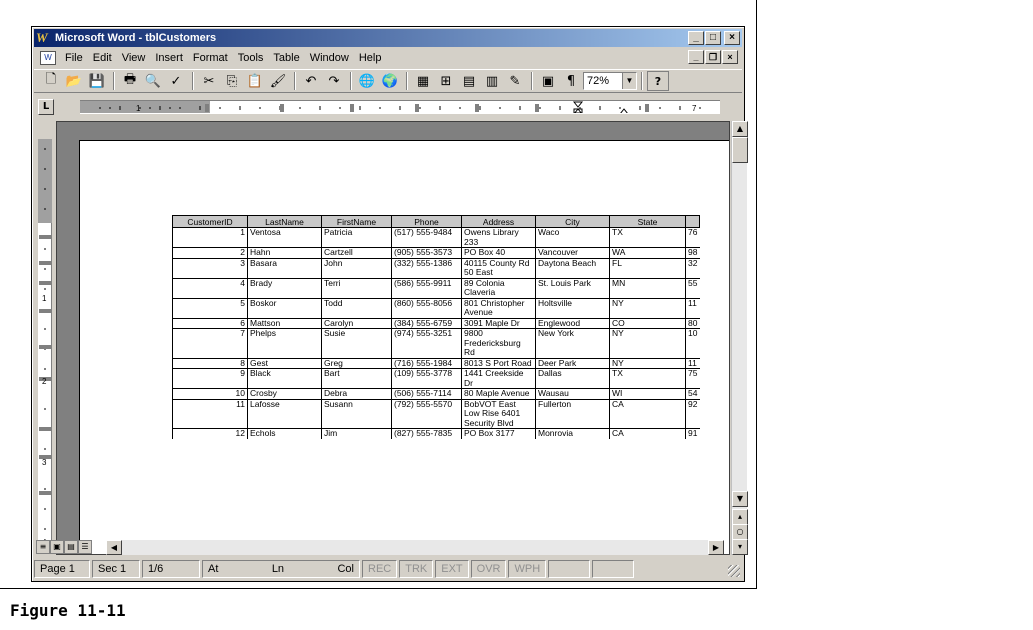 The width and height of the screenshot is (1033, 630). Describe the element at coordinates (370, 58) in the screenshot. I see `menu-help: Help` at that location.